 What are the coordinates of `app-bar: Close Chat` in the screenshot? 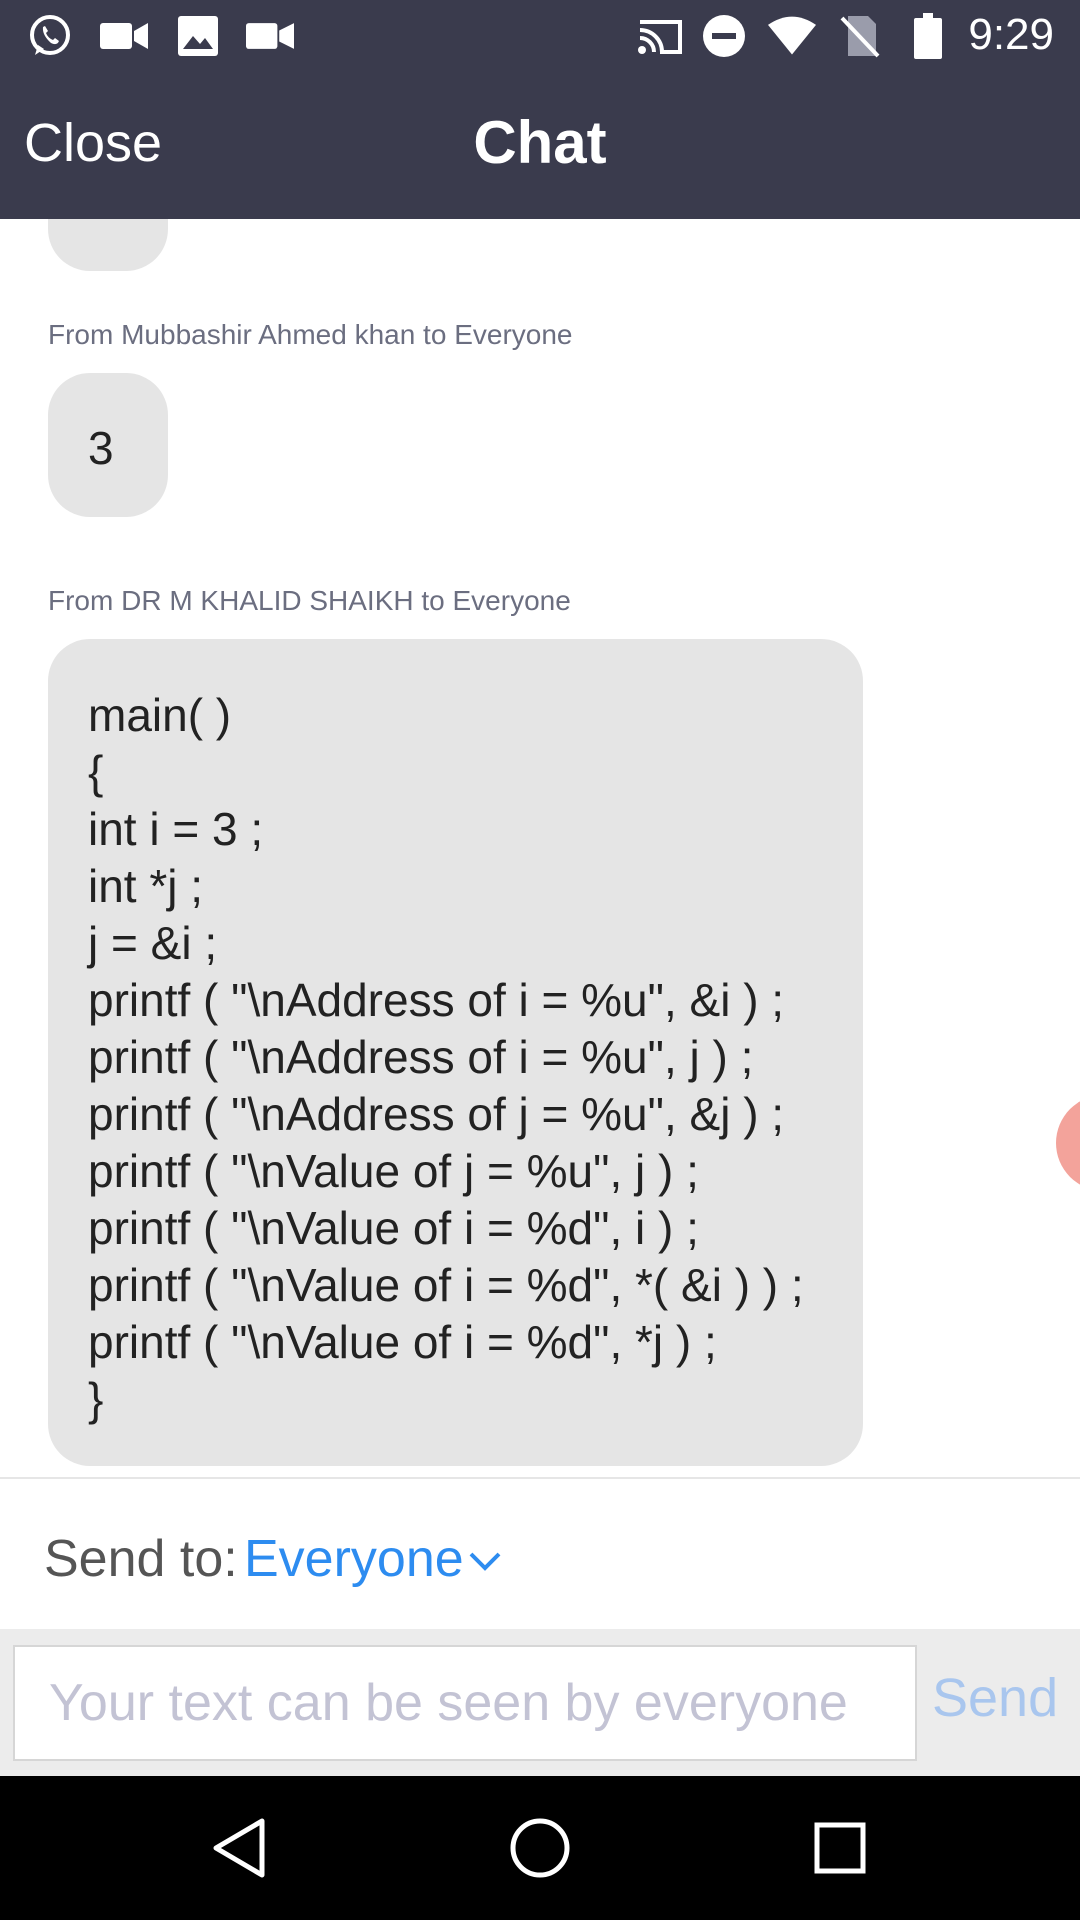 It's located at (540, 145).